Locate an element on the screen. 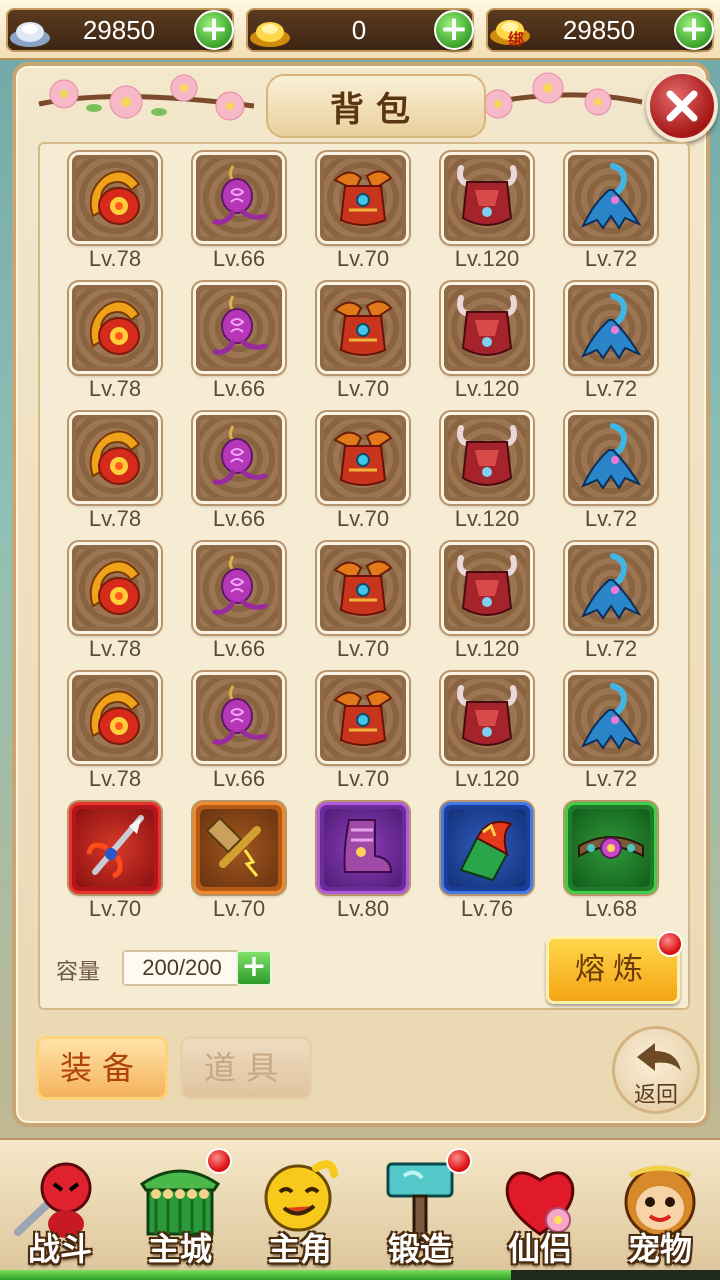 This screenshot has width=720, height=1280. bound-gold-ingot-icon: 绑 is located at coordinates (510, 32).